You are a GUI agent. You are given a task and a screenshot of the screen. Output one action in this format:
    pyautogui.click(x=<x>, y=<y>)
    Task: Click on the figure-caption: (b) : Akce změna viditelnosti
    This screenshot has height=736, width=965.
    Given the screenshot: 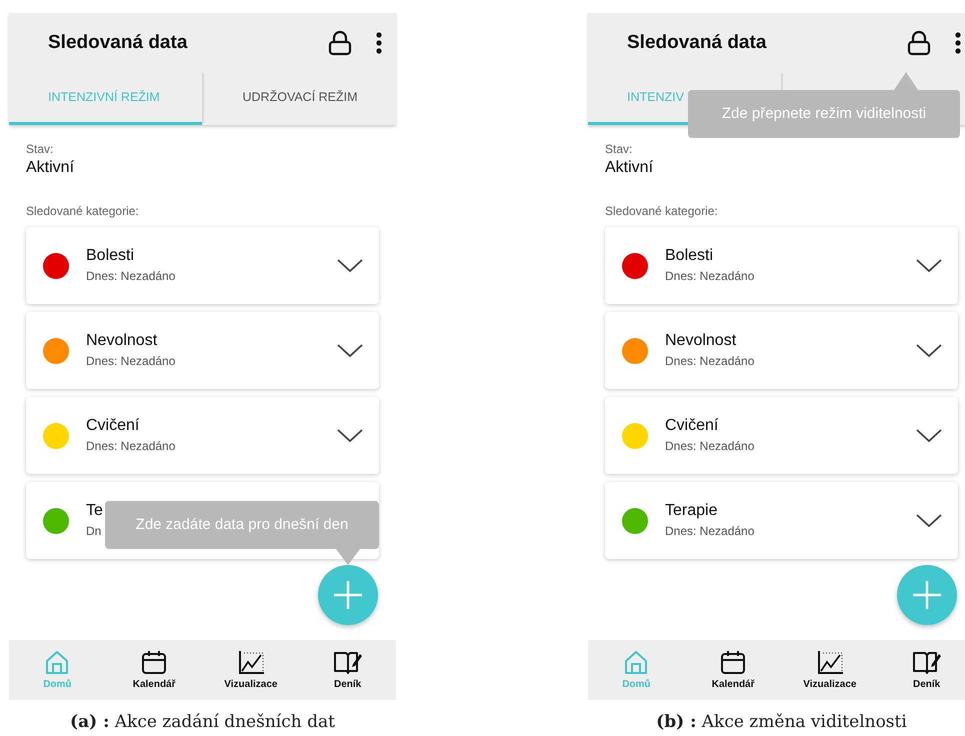 What is the action you would take?
    pyautogui.click(x=781, y=722)
    